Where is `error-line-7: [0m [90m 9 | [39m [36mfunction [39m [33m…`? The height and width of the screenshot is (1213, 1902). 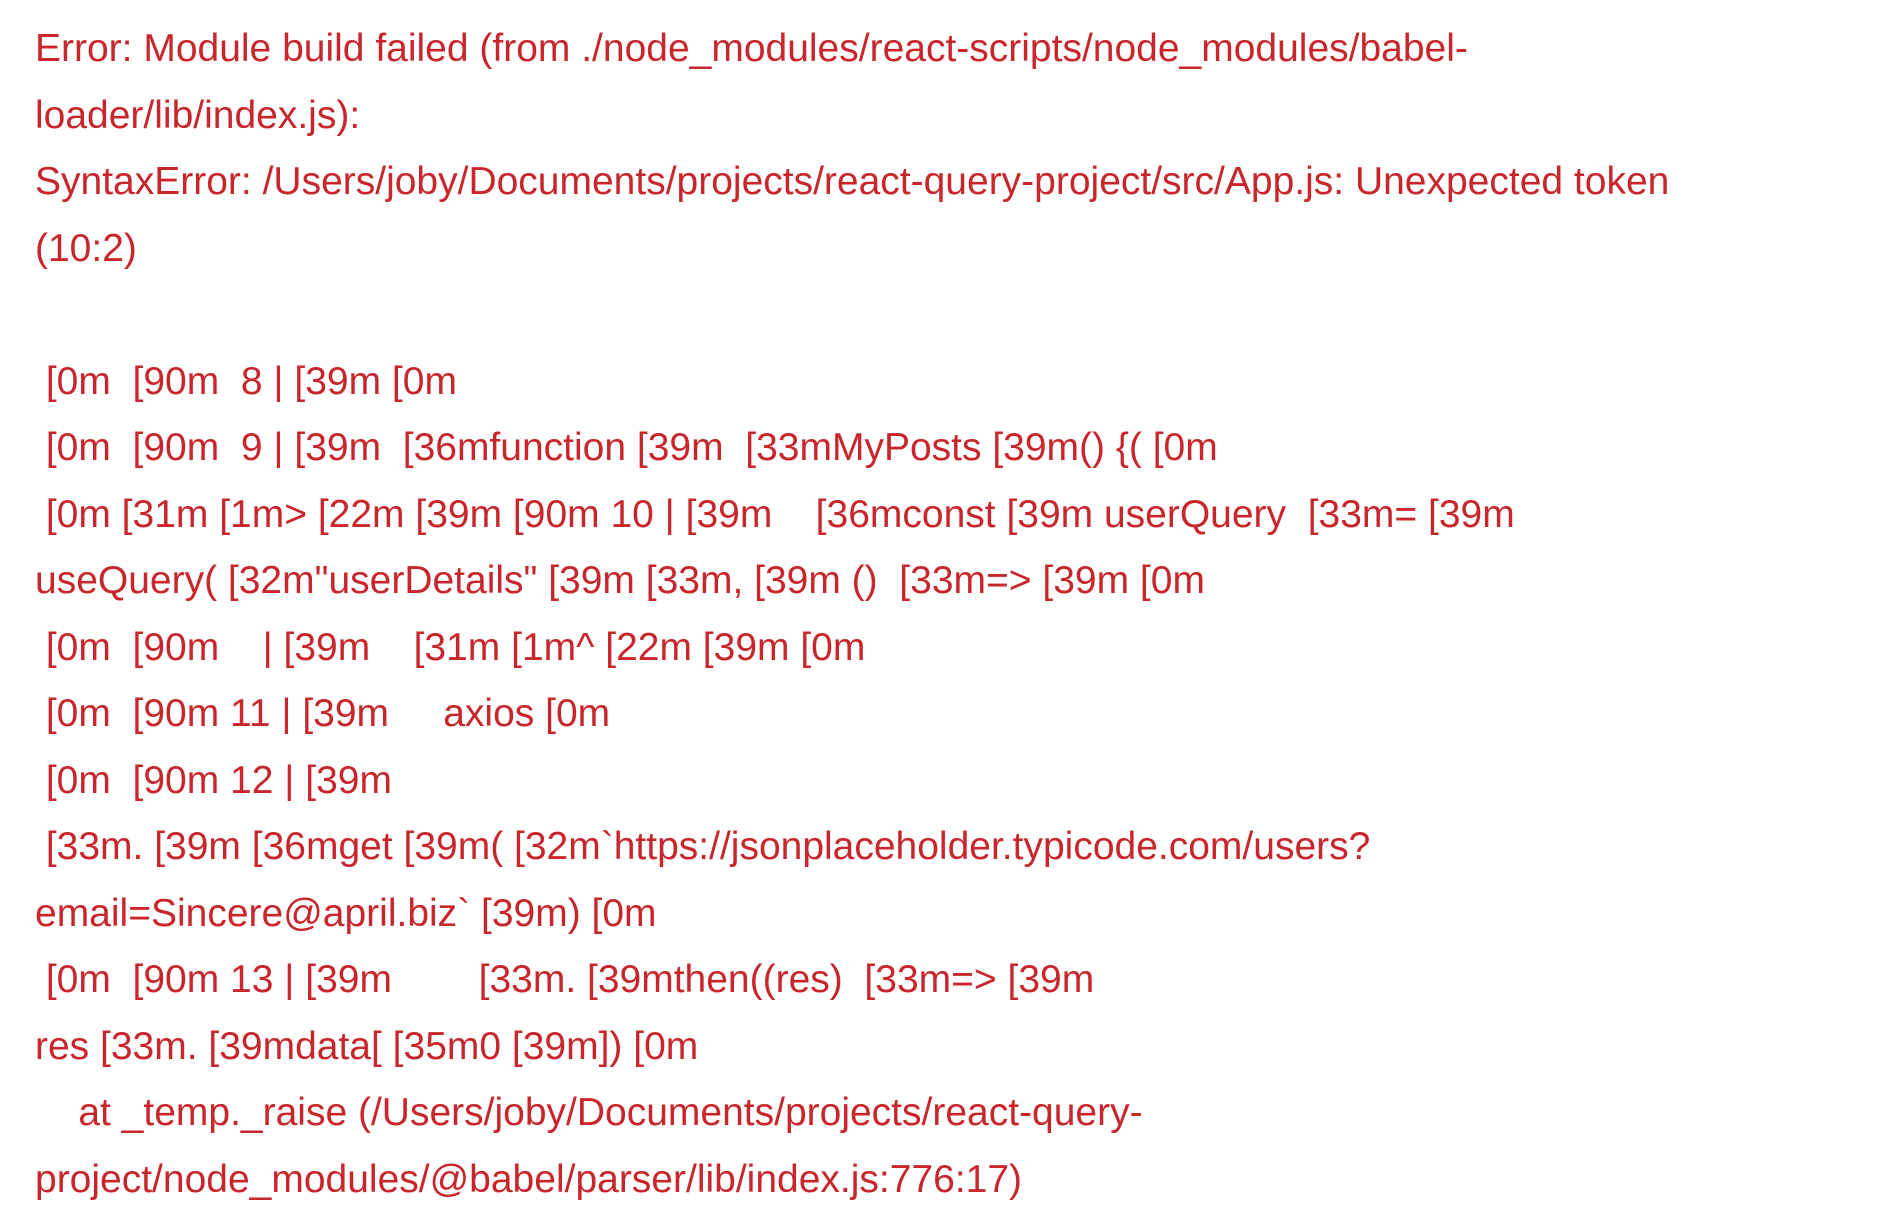
error-line-7: [0m [90m 9 | [39m [36mfunction [39m [33m… is located at coordinates (960, 448).